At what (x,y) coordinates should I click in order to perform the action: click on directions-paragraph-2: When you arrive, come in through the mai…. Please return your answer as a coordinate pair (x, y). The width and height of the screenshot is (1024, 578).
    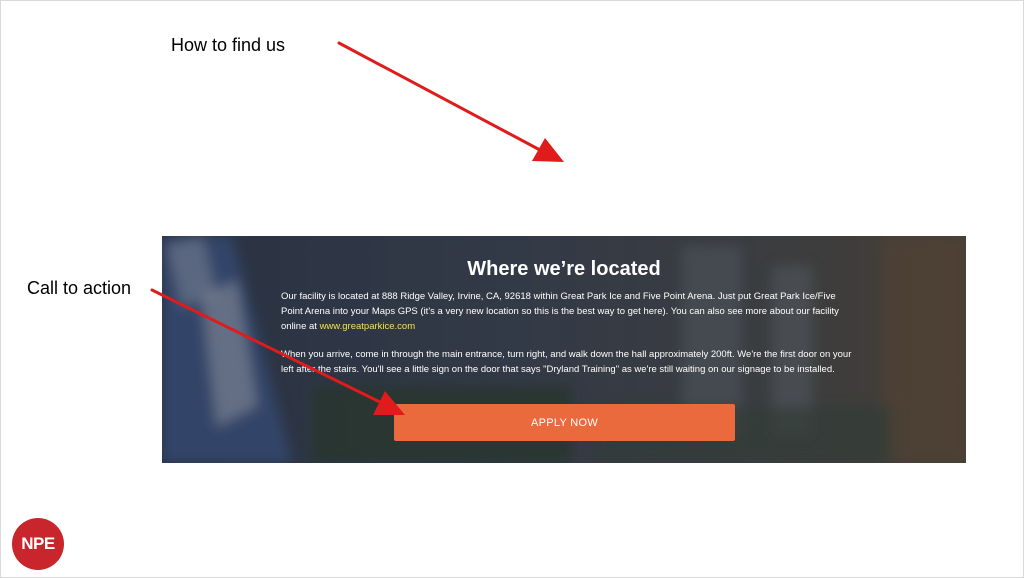
    Looking at the image, I should click on (566, 362).